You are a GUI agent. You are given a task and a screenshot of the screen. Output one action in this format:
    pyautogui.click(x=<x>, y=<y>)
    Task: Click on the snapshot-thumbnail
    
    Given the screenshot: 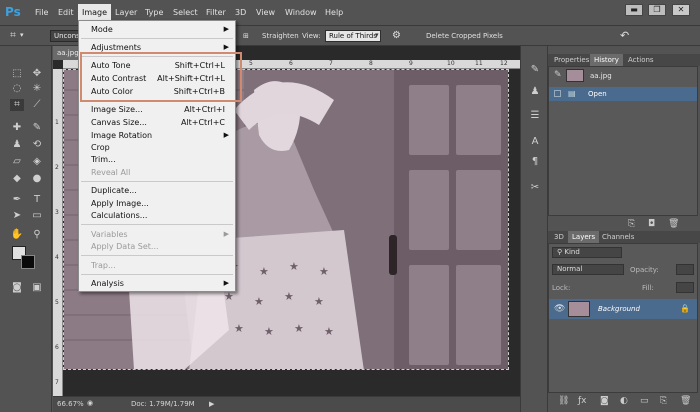 What is the action you would take?
    pyautogui.click(x=575, y=75)
    